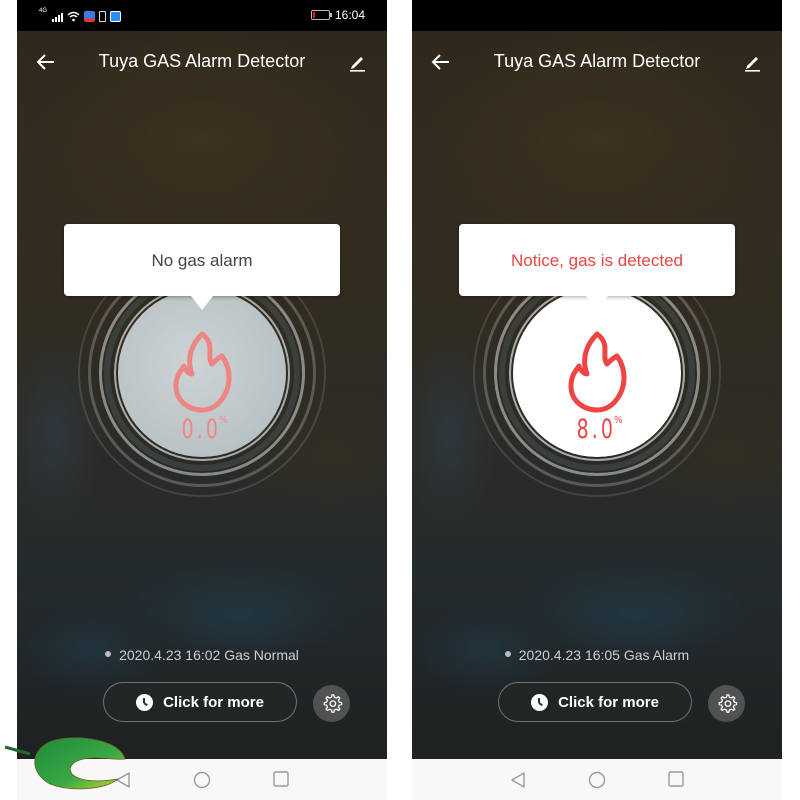  Describe the element at coordinates (73, 16) in the screenshot. I see `wifi-icon` at that location.